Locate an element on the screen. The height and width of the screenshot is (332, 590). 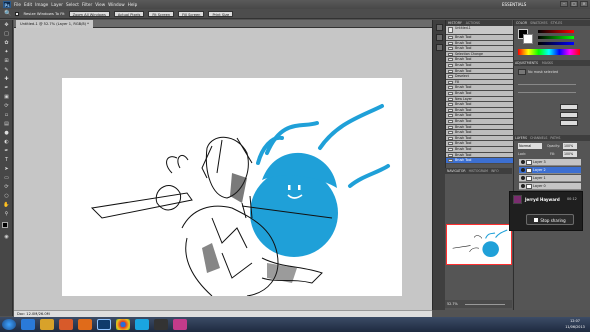
menu-help: Help is located at coordinates (133, 4).